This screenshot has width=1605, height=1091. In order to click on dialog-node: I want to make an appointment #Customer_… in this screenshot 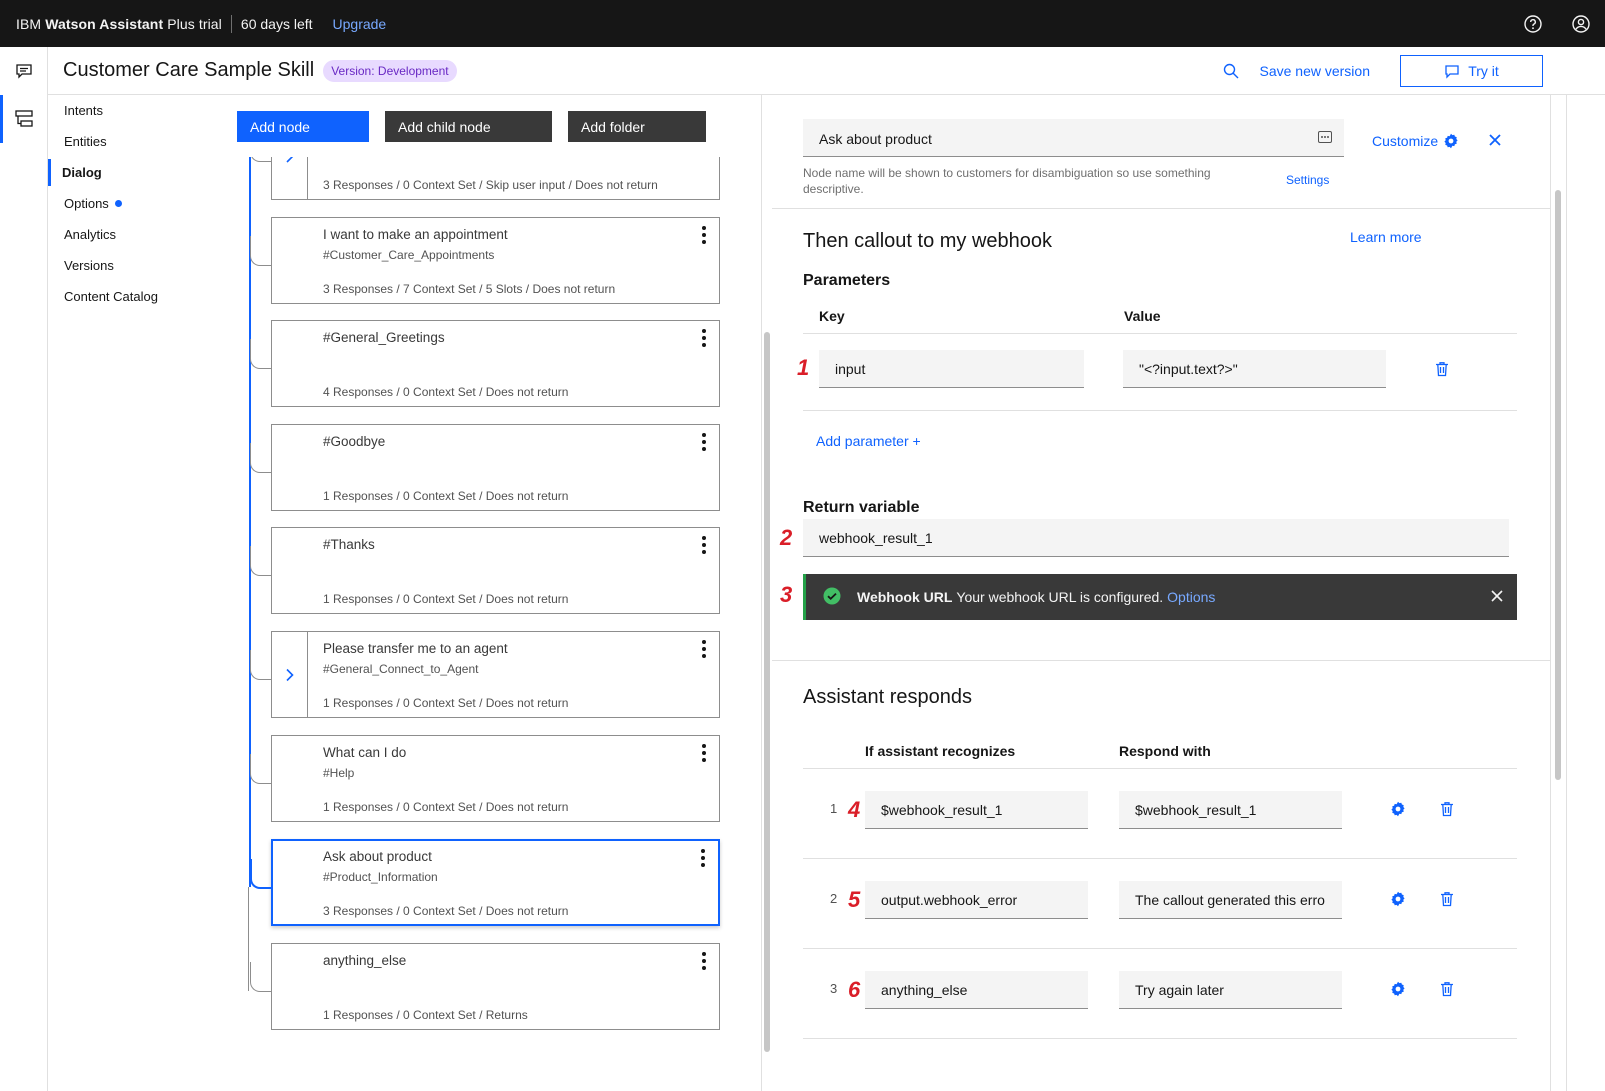, I will do `click(485, 260)`.